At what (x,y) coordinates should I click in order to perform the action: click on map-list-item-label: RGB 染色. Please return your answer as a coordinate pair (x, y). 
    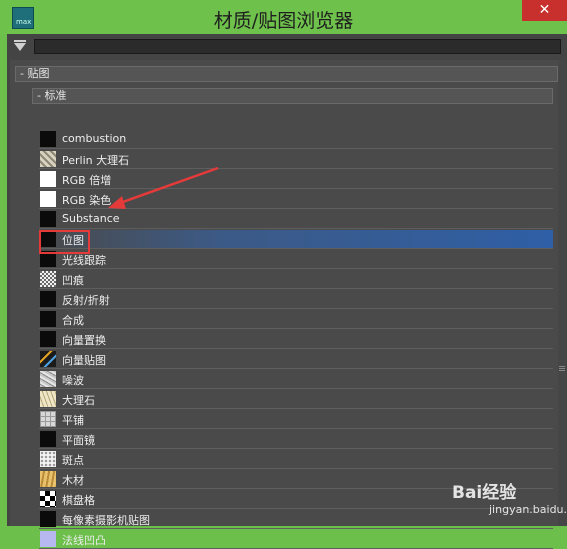
    Looking at the image, I should click on (87, 200).